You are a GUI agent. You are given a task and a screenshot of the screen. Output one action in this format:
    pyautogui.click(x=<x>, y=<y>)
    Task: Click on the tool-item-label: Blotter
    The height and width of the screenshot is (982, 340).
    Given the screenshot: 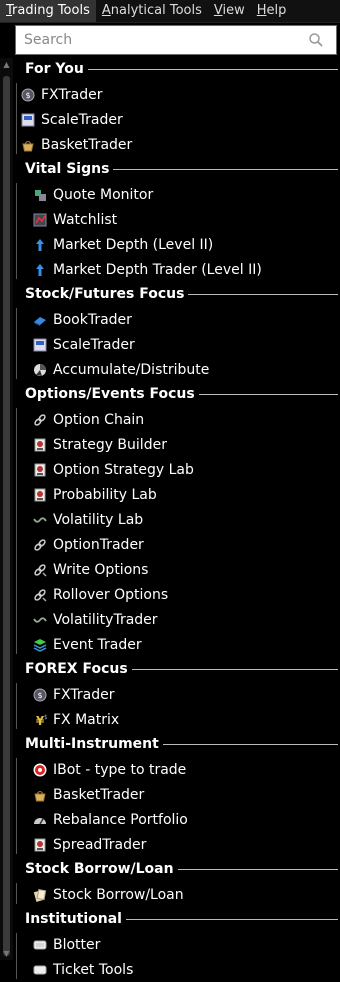 What is the action you would take?
    pyautogui.click(x=77, y=945)
    